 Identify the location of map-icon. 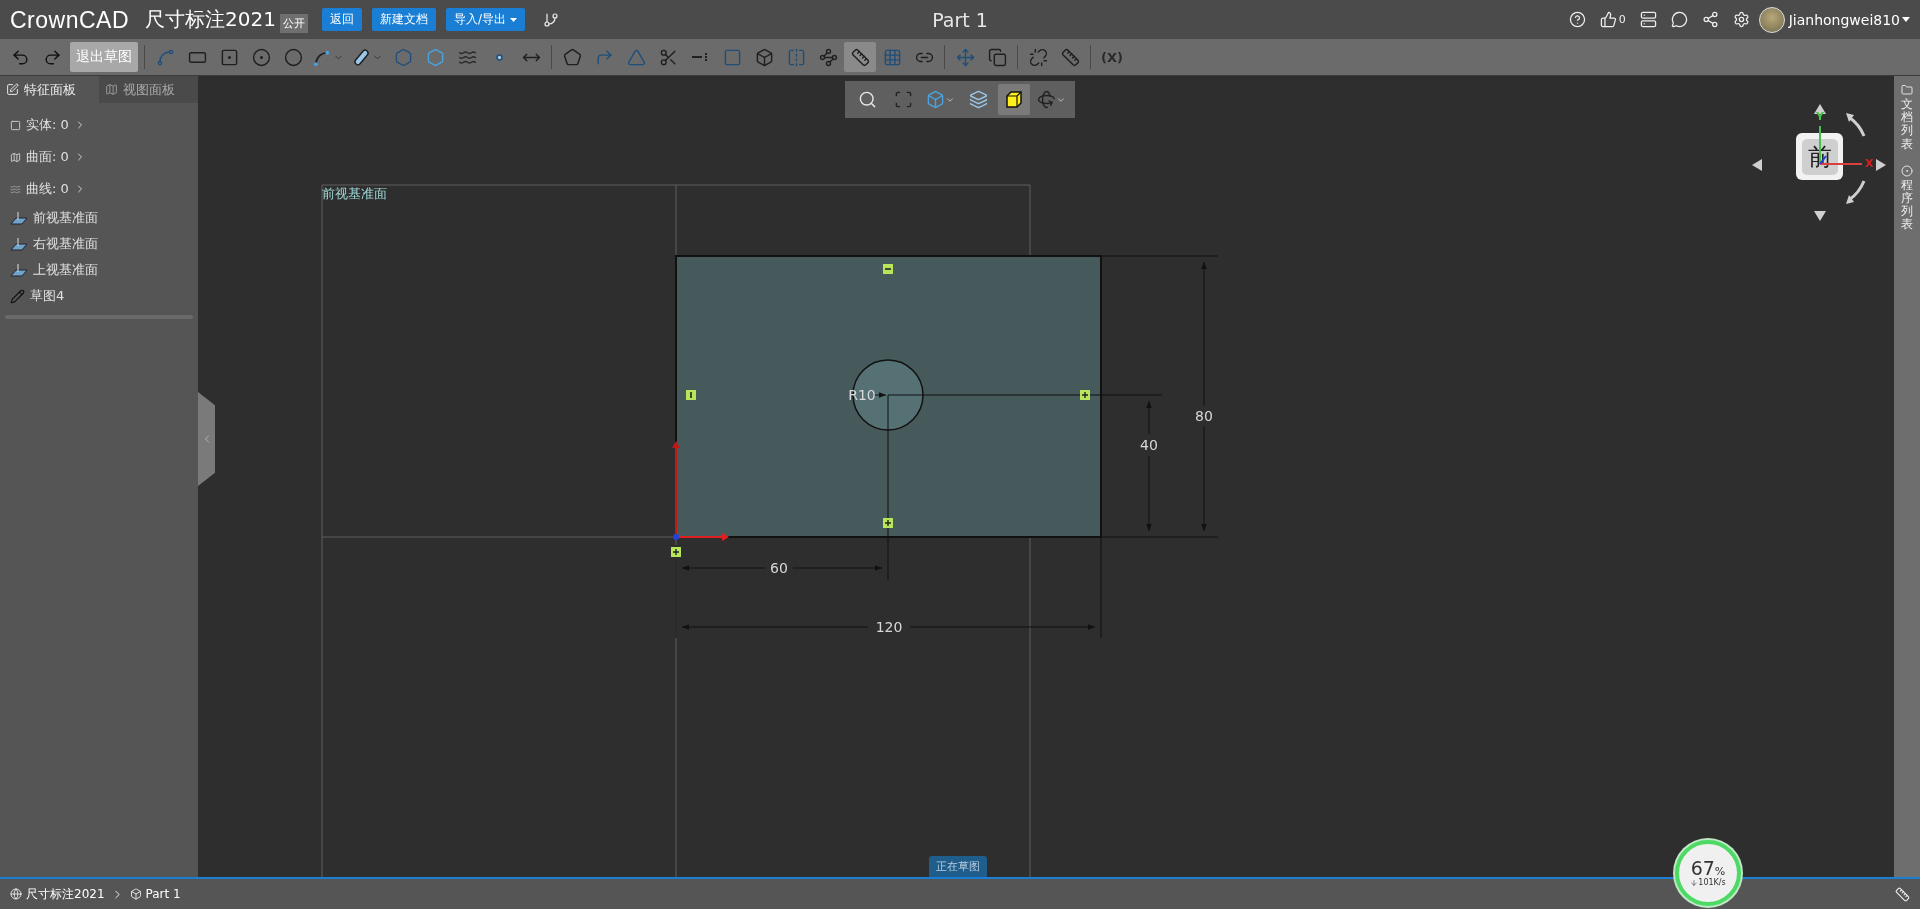
(111, 89).